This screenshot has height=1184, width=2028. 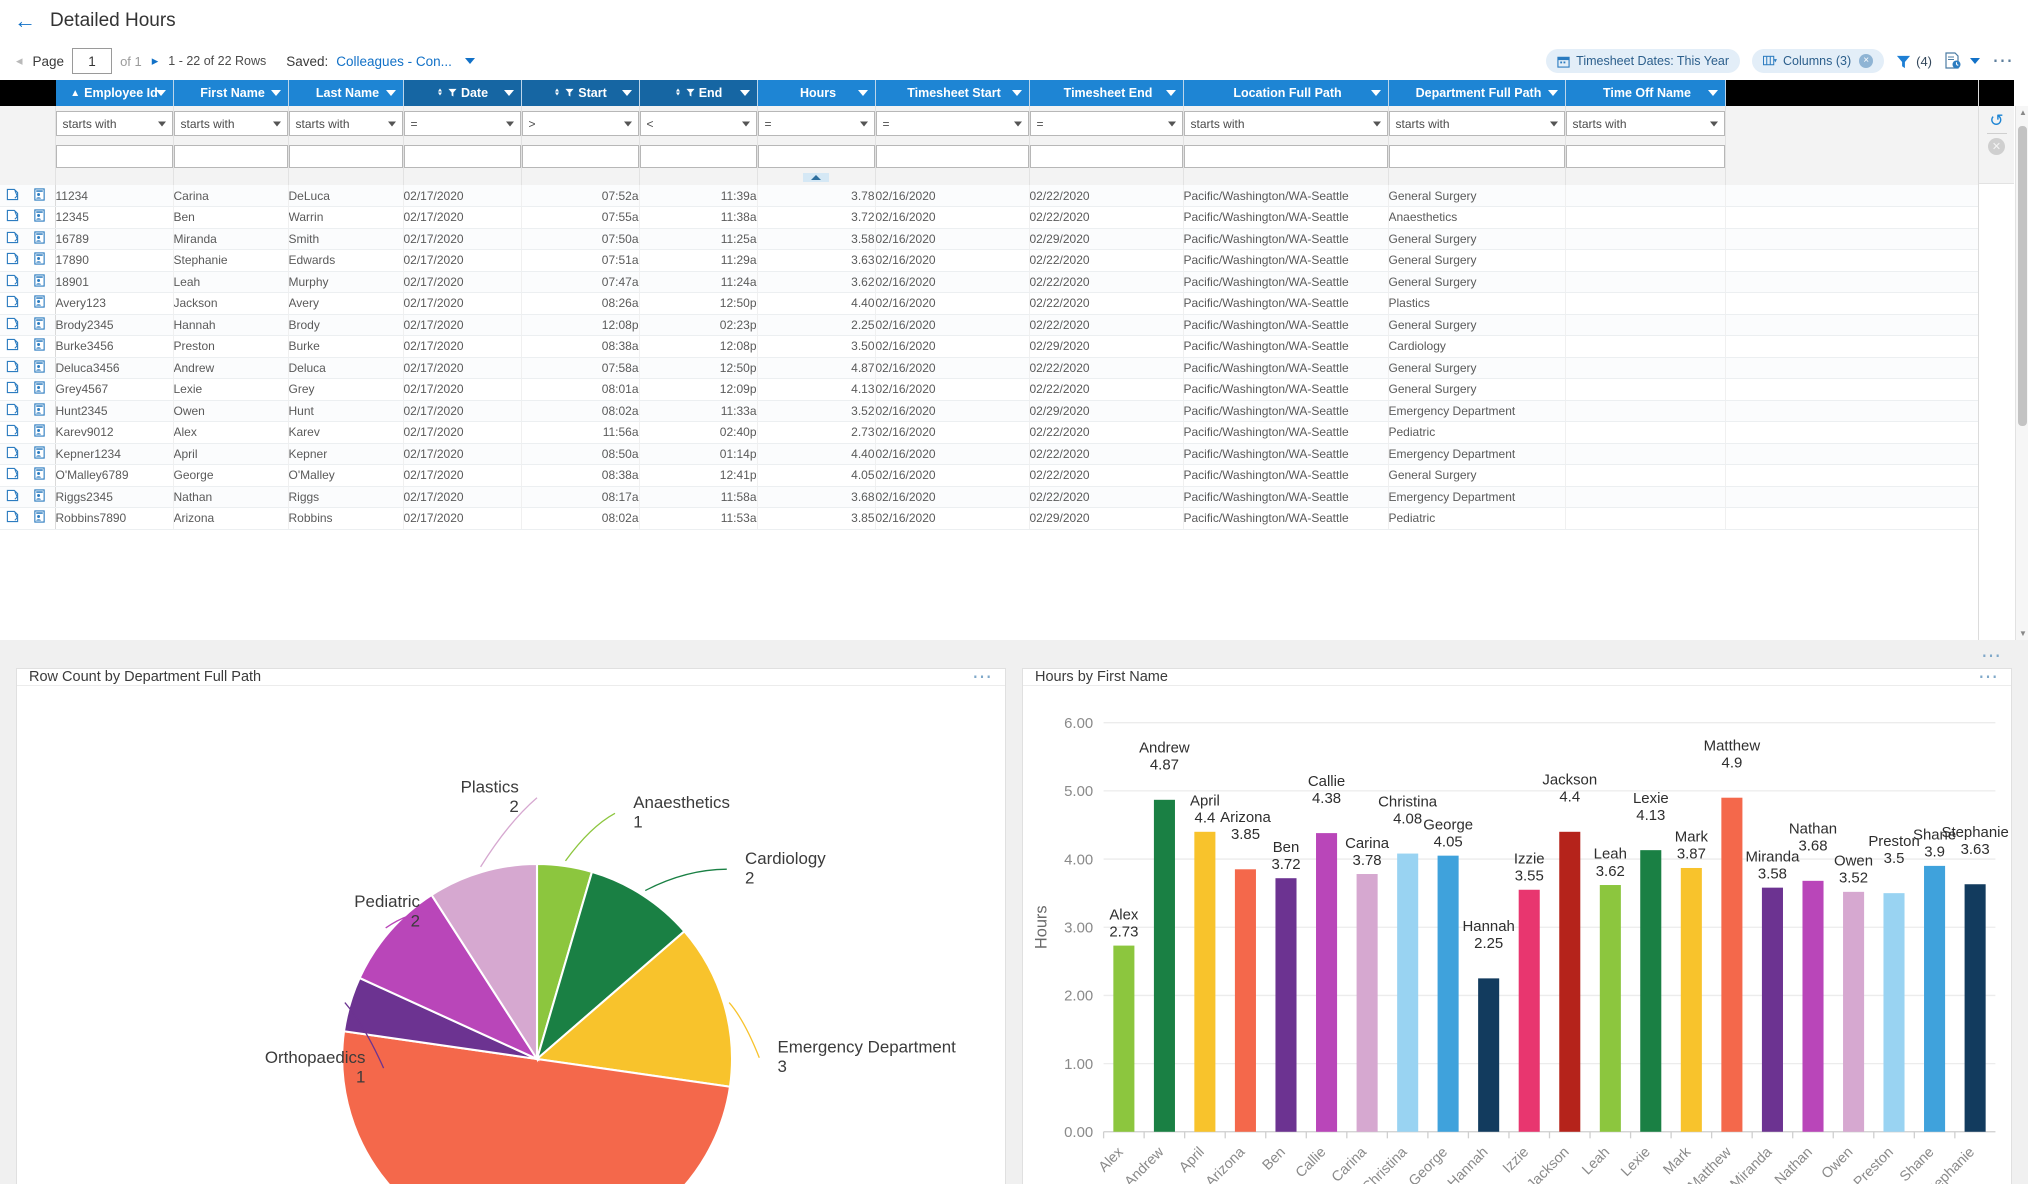 I want to click on bar-andrew, so click(x=1164, y=965).